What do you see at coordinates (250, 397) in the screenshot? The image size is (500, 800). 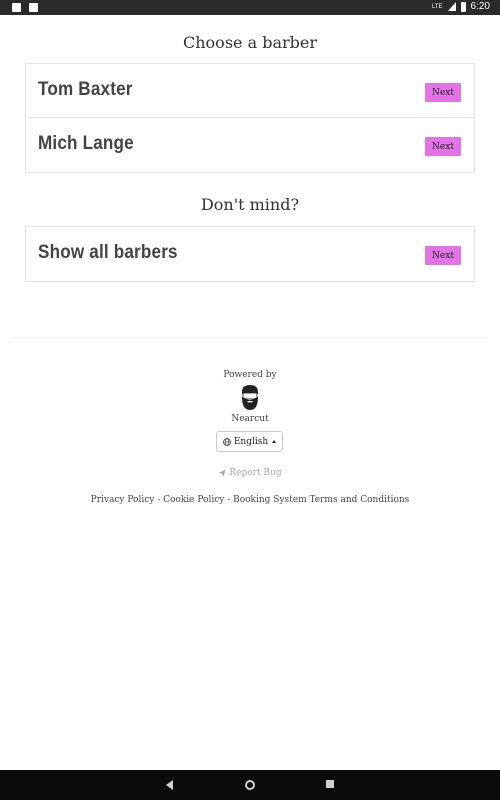 I see `nearcut-logo-icon` at bounding box center [250, 397].